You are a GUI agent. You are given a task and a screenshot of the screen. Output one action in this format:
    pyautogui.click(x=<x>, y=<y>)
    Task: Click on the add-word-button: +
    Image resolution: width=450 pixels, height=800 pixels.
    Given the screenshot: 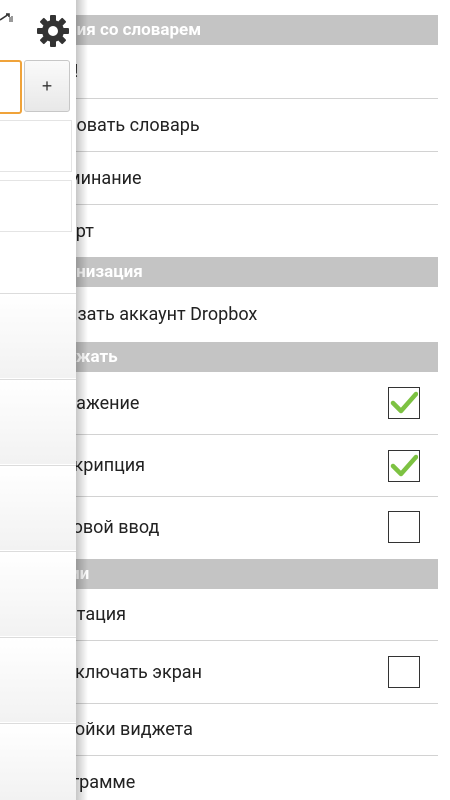 What is the action you would take?
    pyautogui.click(x=47, y=86)
    